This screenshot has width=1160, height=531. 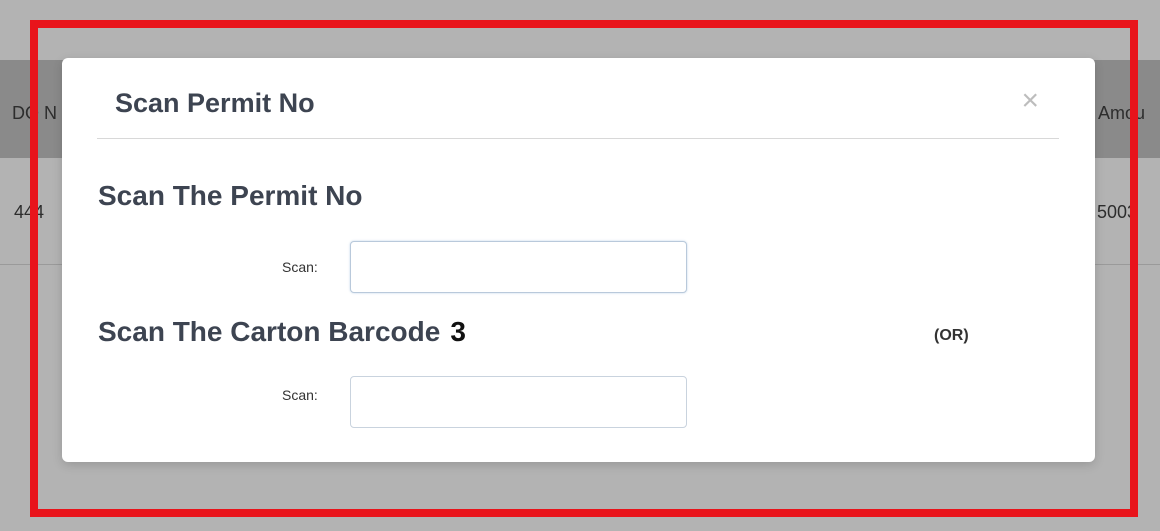 I want to click on permit-scan-input, so click(x=518, y=267).